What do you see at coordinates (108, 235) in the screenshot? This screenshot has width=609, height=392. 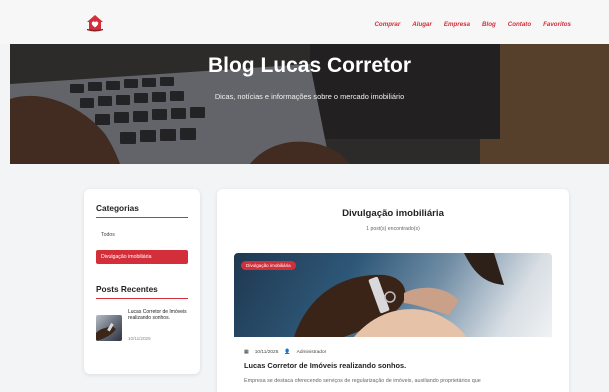 I see `category-todos: Todos` at bounding box center [108, 235].